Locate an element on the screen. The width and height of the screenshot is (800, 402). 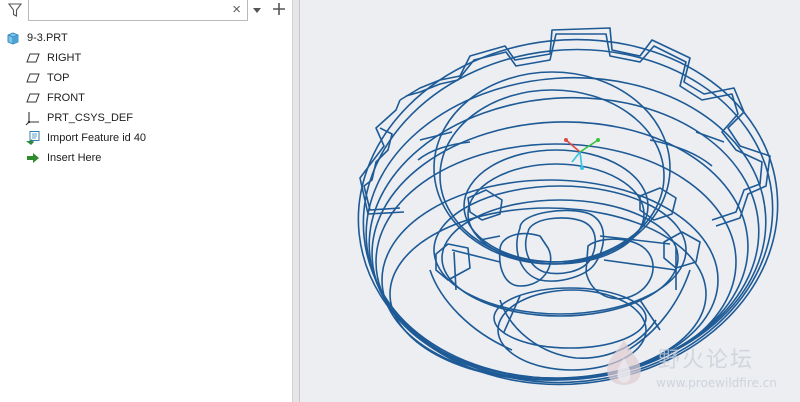
part-cube-icon is located at coordinates (13, 38).